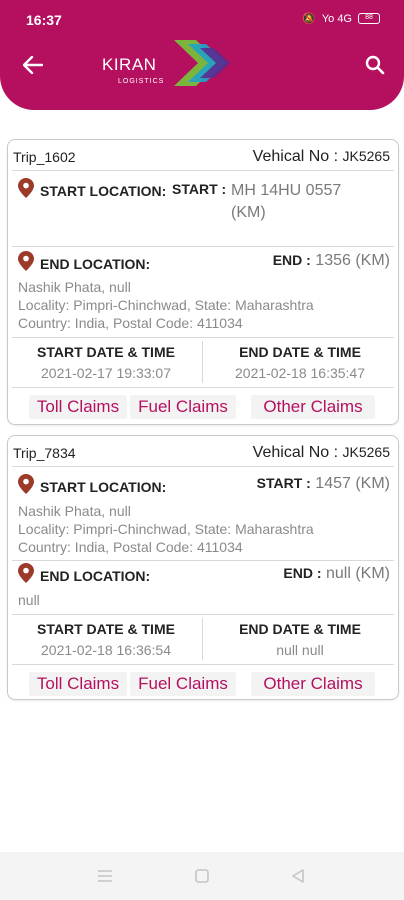 The height and width of the screenshot is (900, 404). Describe the element at coordinates (105, 876) in the screenshot. I see `menu-icon` at that location.